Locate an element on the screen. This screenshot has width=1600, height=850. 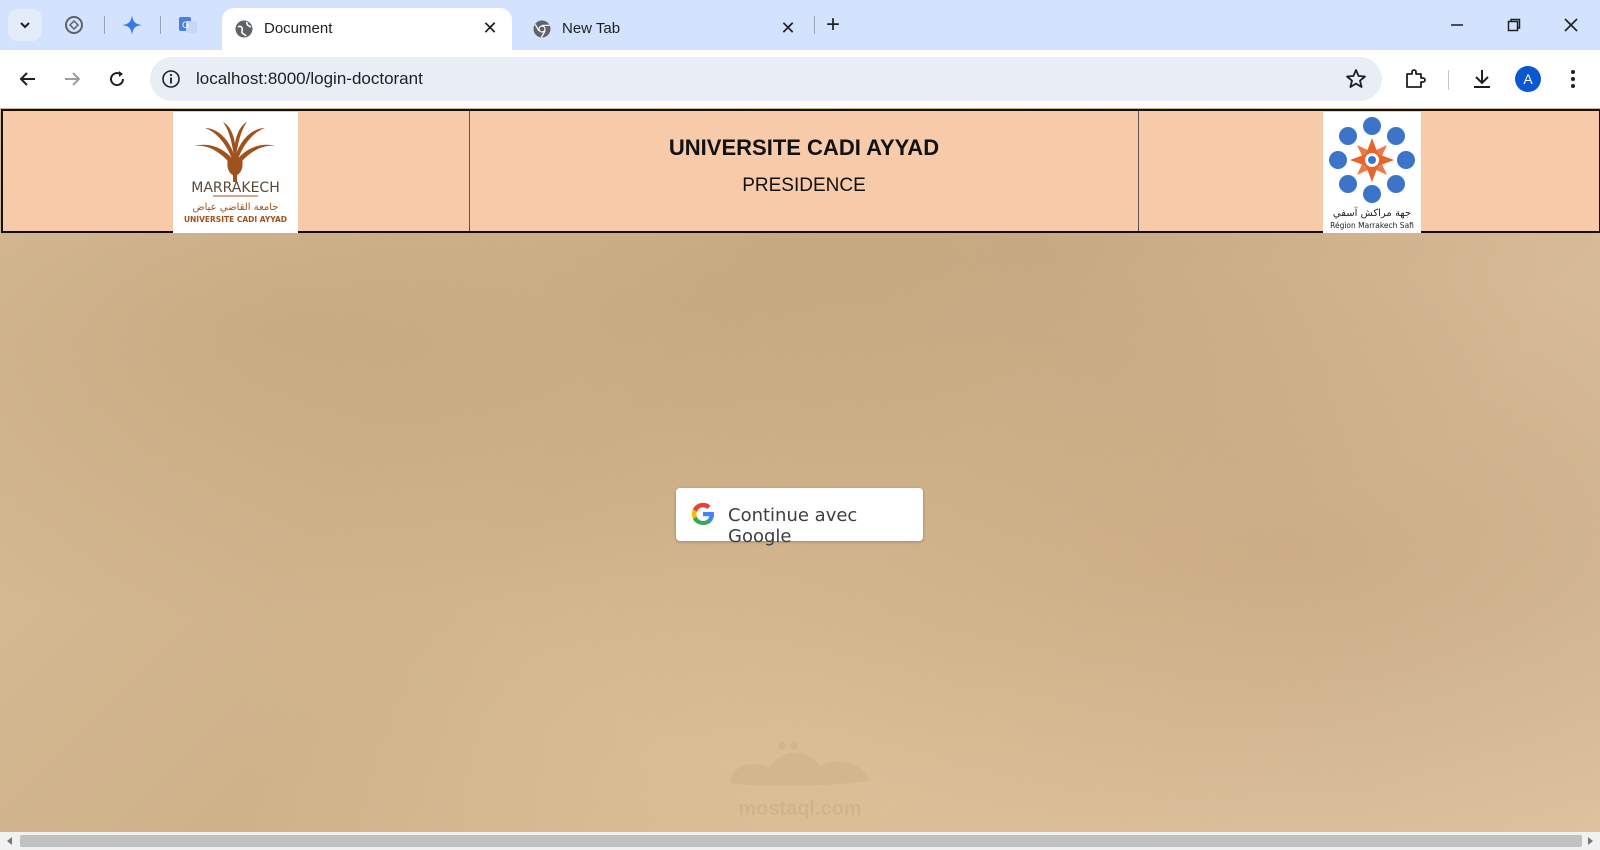
logo-arabic-text: جامعة القاضي عياض is located at coordinates (235, 207).